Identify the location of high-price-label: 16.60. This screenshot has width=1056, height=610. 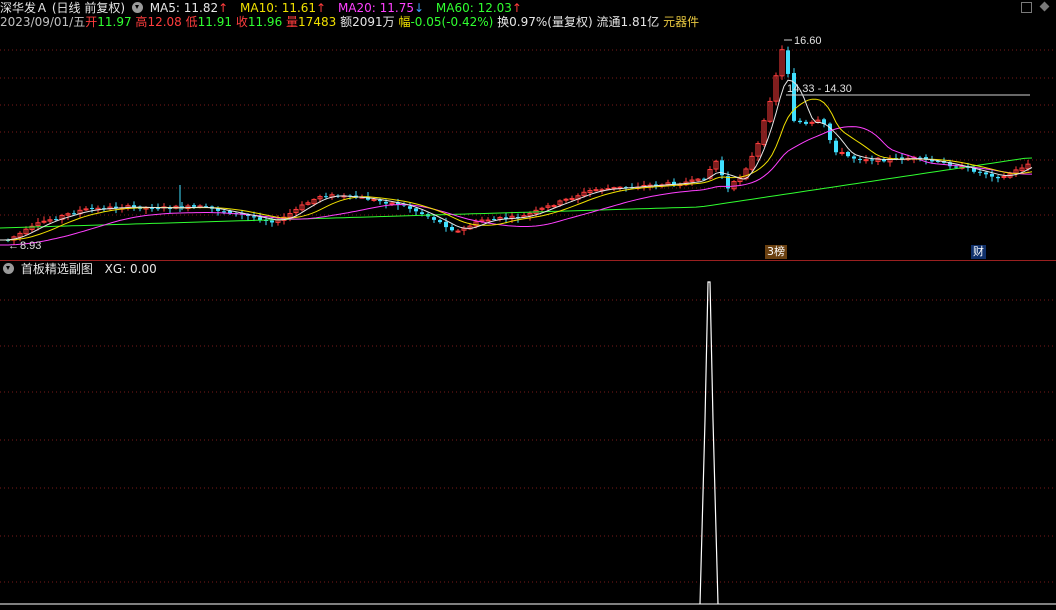
(808, 41).